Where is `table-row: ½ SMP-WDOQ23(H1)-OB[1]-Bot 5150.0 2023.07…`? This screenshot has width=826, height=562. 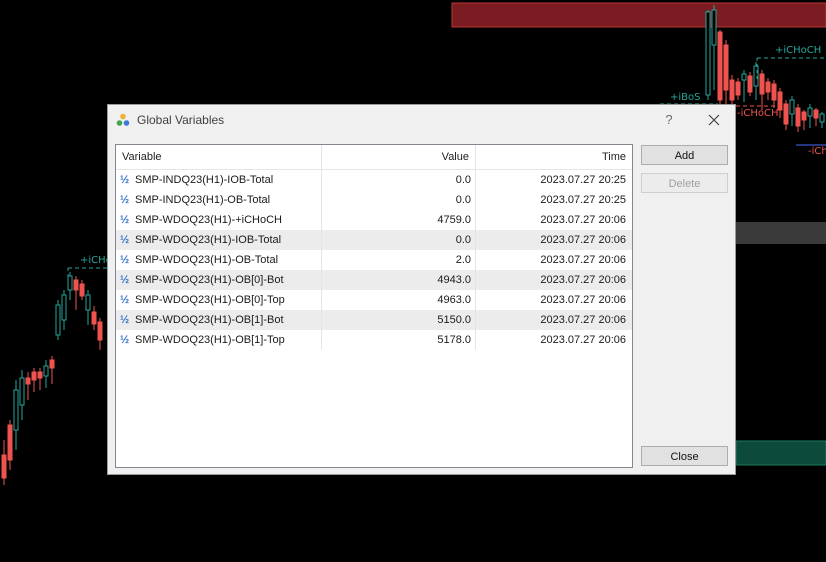
table-row: ½ SMP-WDOQ23(H1)-OB[1]-Bot 5150.0 2023.07… is located at coordinates (374, 320).